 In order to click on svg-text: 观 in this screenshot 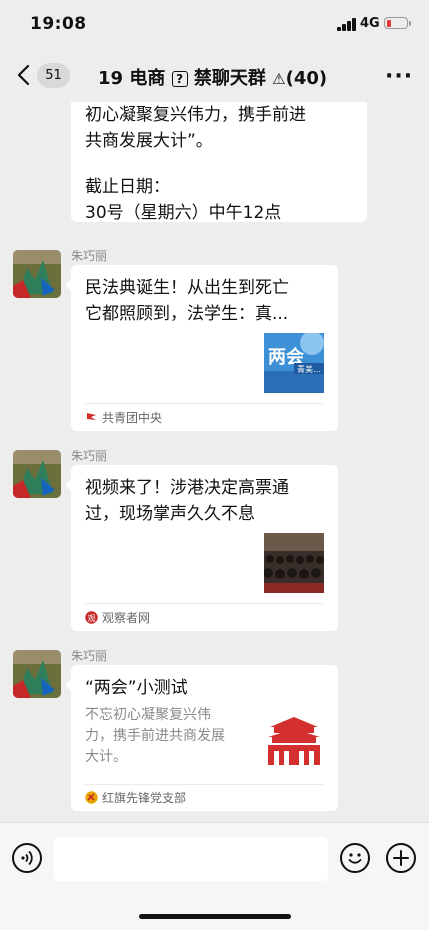, I will do `click(92, 618)`.